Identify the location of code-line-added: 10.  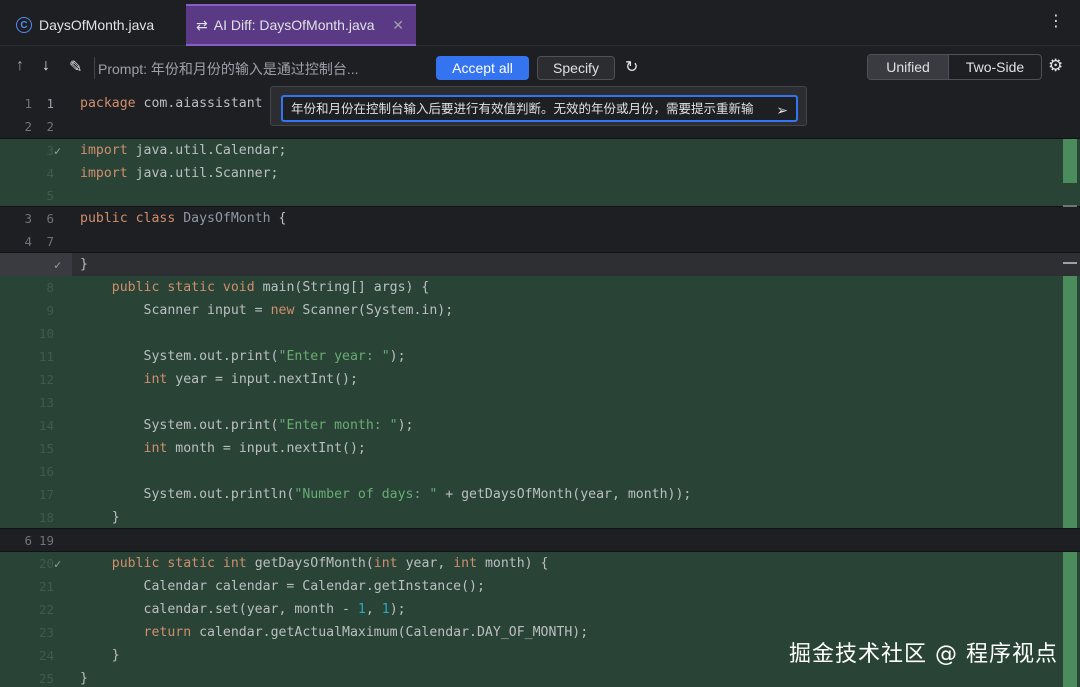
(540, 333).